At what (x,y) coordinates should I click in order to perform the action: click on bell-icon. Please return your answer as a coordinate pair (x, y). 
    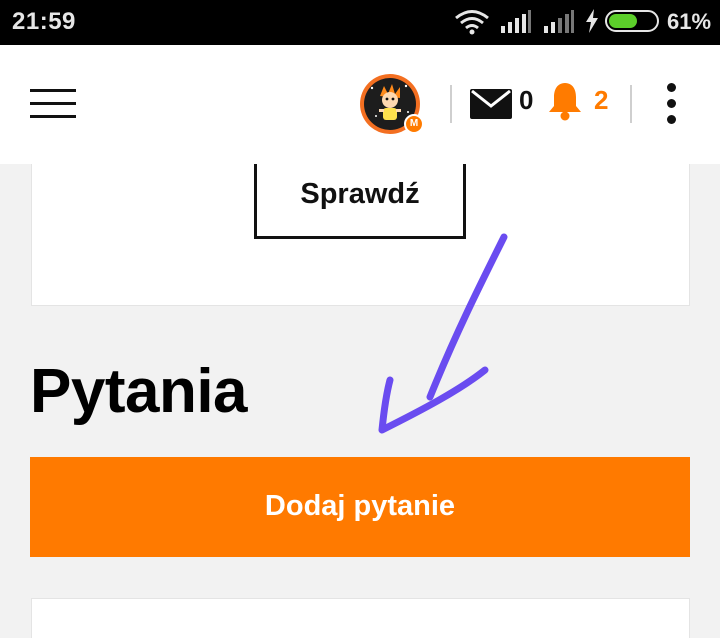
    Looking at the image, I should click on (565, 103).